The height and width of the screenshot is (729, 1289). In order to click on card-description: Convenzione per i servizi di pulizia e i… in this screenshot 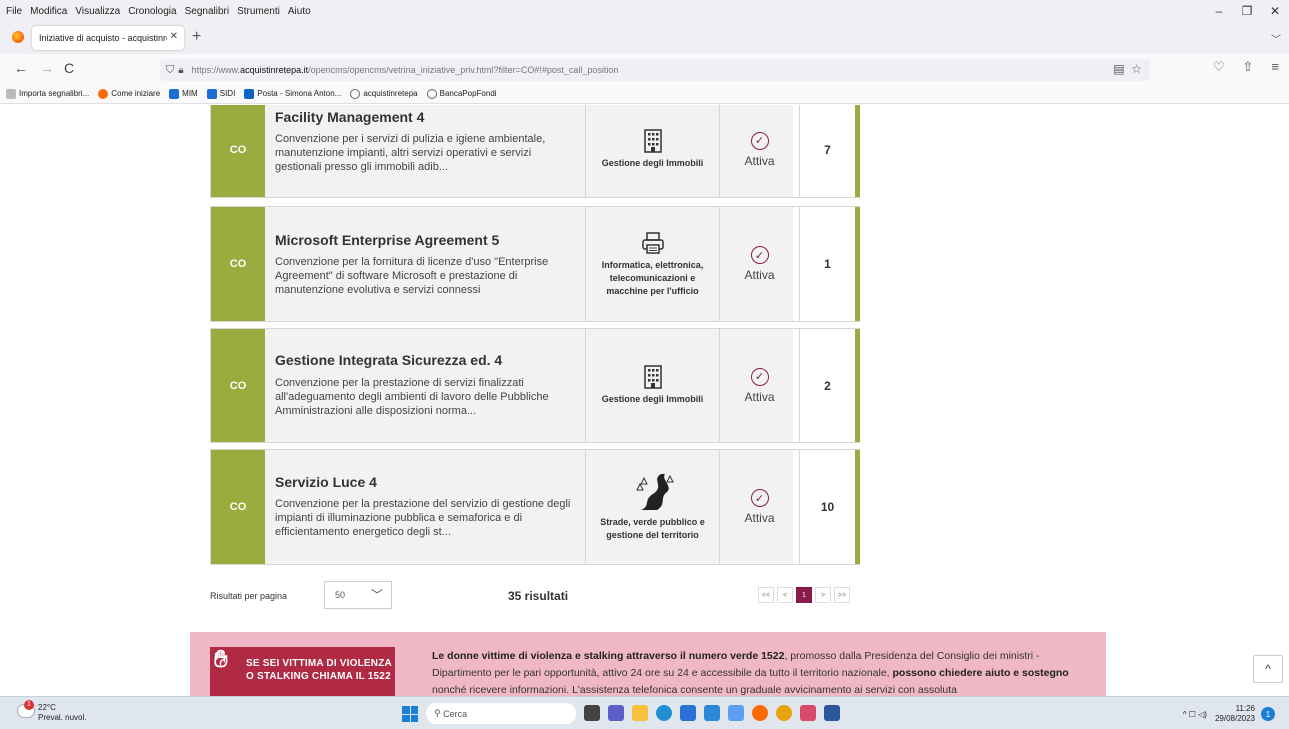, I will do `click(410, 153)`.